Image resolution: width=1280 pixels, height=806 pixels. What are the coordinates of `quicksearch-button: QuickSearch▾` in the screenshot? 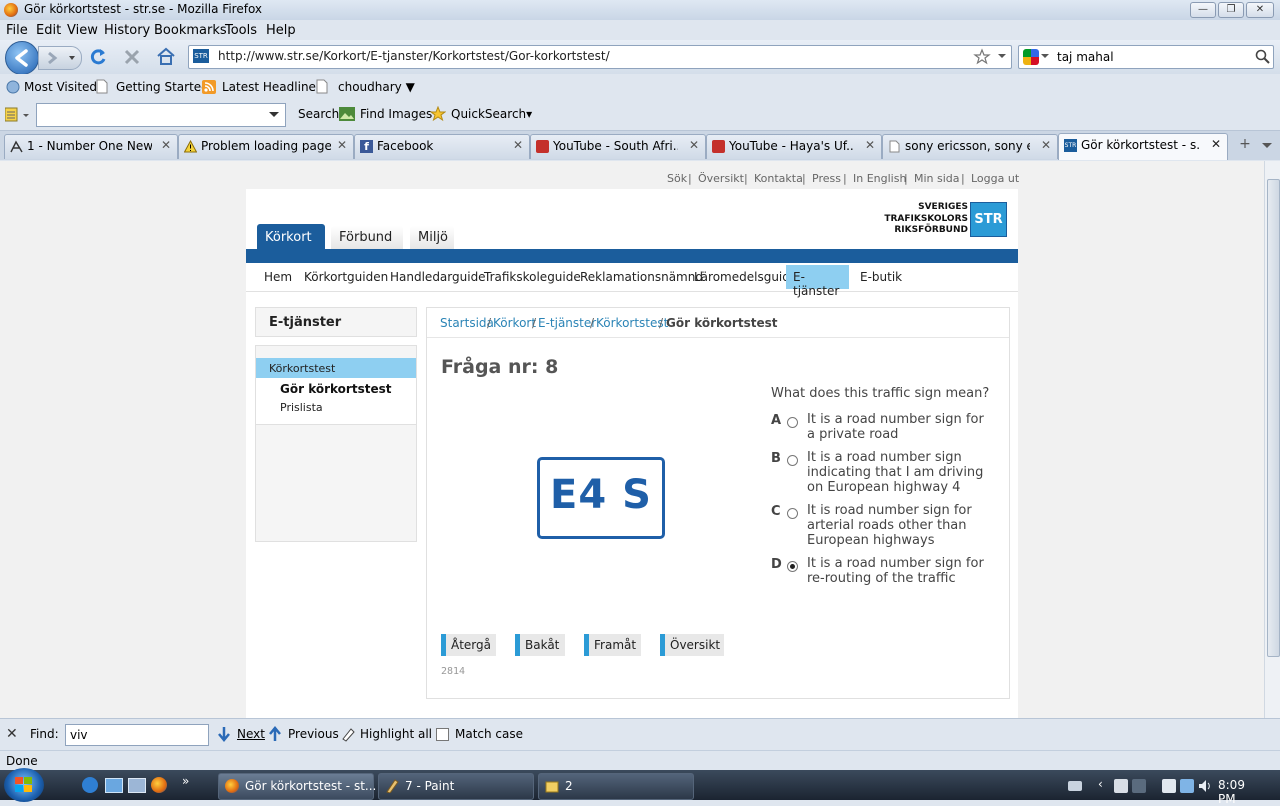 It's located at (491, 114).